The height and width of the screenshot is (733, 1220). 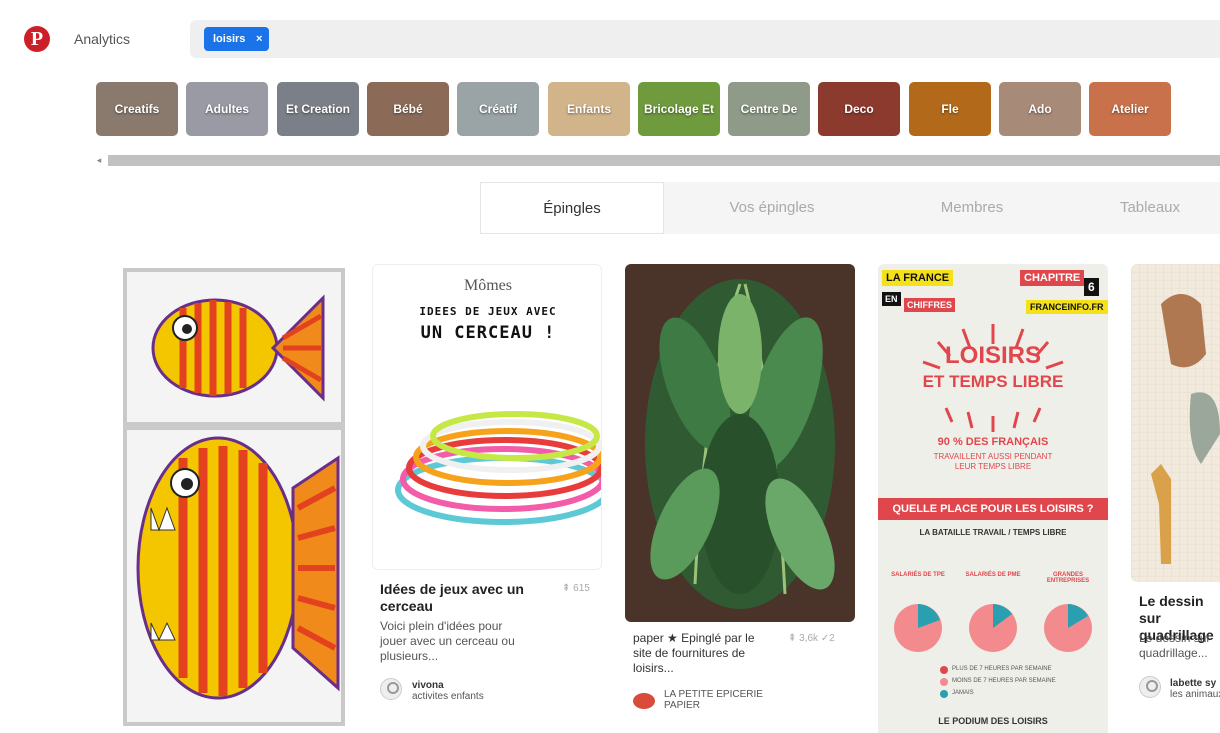 I want to click on pin-owner: labette sy les animaux, so click(x=1195, y=689).